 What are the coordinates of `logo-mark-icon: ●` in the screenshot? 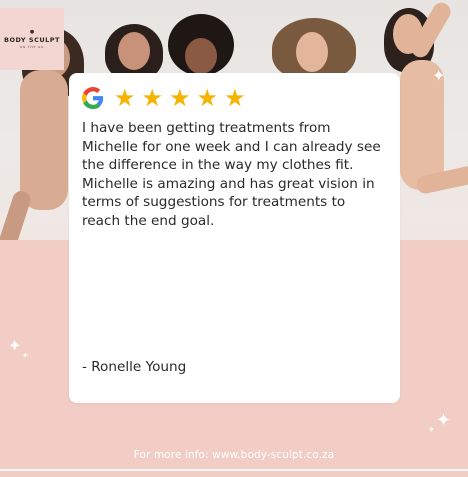 It's located at (32, 31).